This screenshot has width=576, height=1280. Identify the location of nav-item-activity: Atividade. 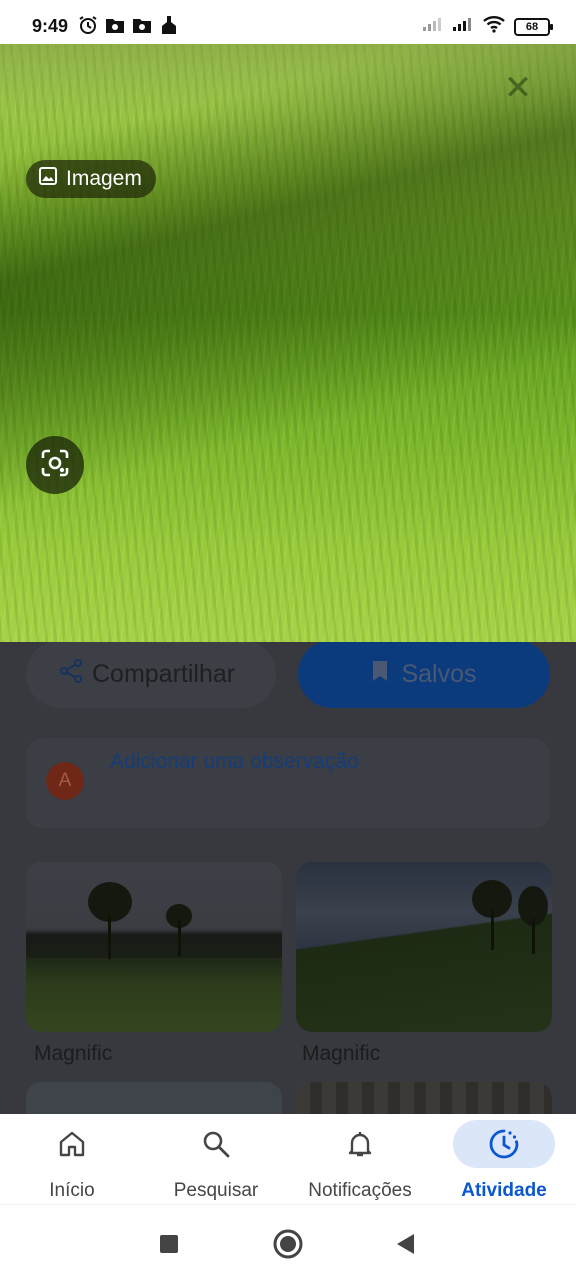
(504, 1159).